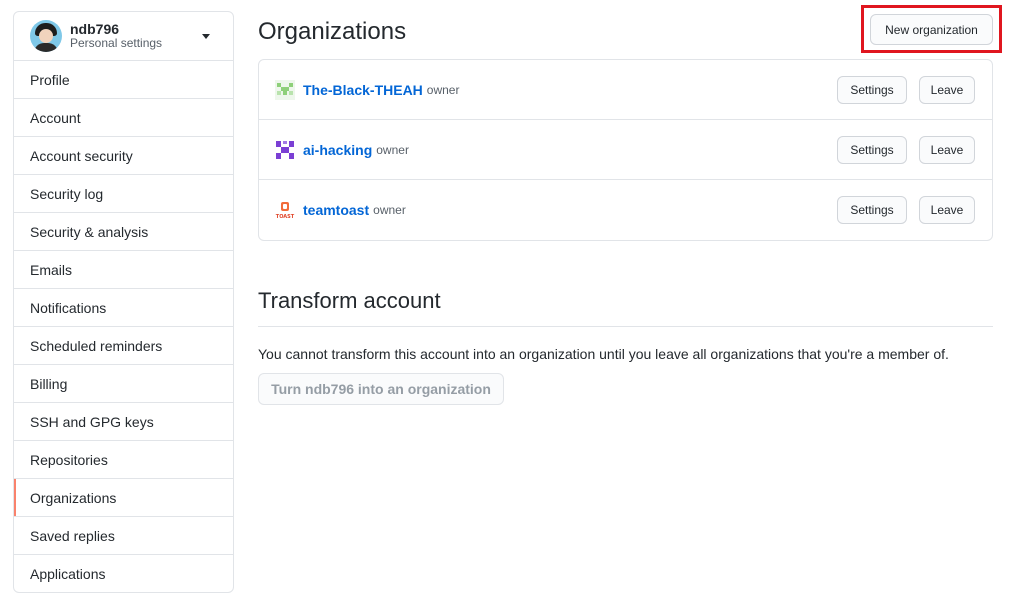 The image size is (1009, 607). Describe the element at coordinates (123, 384) in the screenshot. I see `sidebar-item-billing: Billing` at that location.